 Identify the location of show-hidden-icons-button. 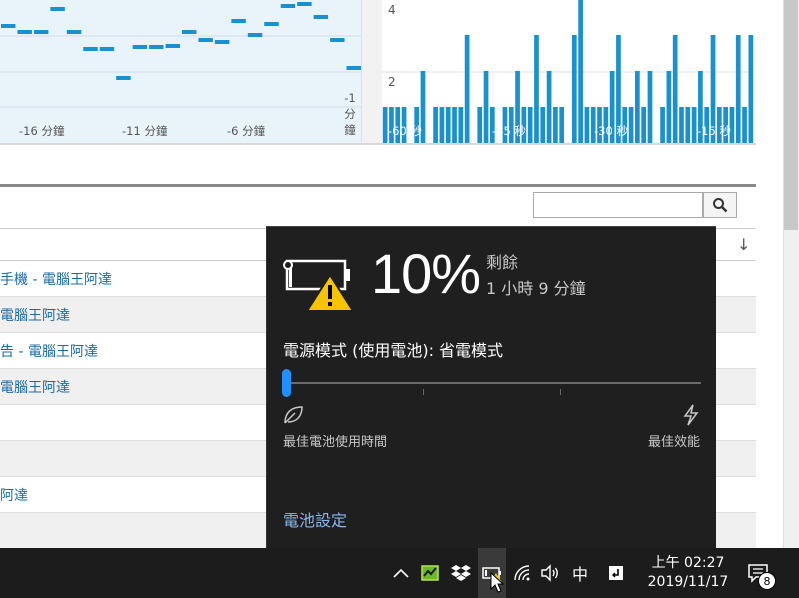
(401, 573).